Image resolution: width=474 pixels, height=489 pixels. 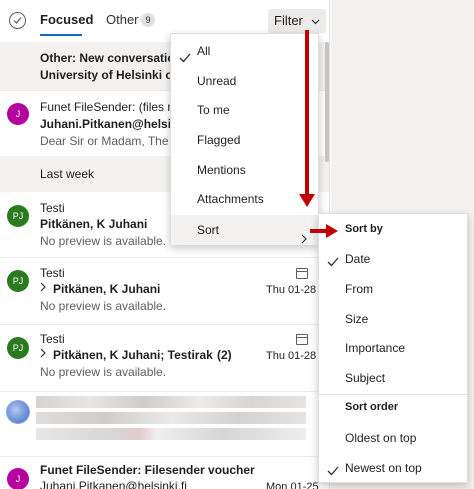 I want to click on filter-button: Filter, so click(x=297, y=21).